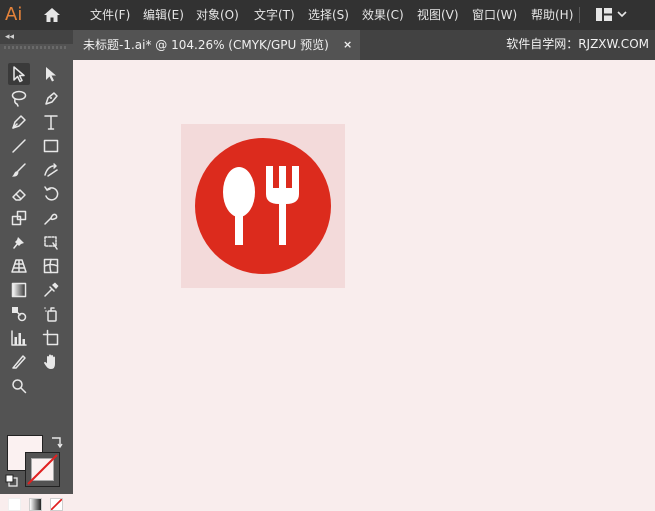  Describe the element at coordinates (19, 362) in the screenshot. I see `slice-tool-icon` at that location.